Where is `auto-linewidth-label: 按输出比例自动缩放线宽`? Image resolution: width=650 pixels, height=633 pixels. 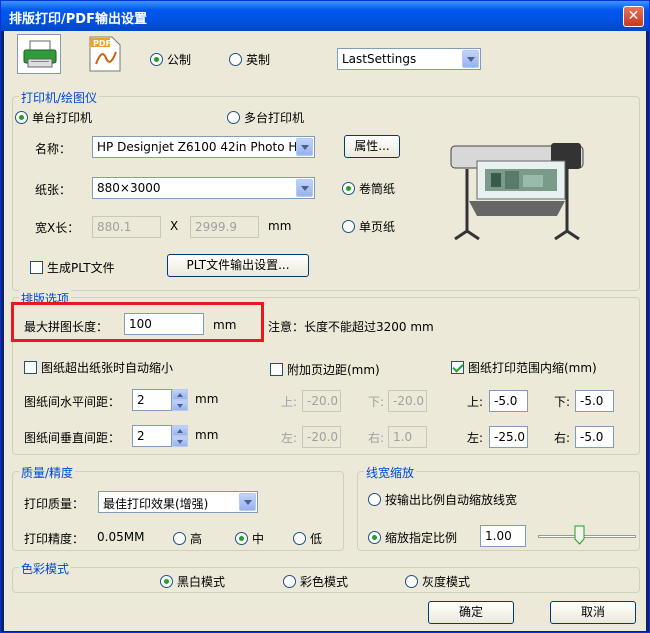
auto-linewidth-label: 按输出比例自动缩放线宽 is located at coordinates (451, 500).